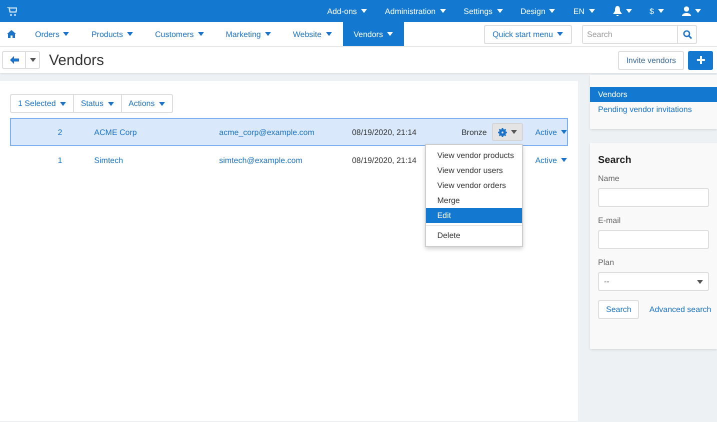 This screenshot has height=422, width=717. I want to click on nav-tab: Marketing, so click(248, 34).